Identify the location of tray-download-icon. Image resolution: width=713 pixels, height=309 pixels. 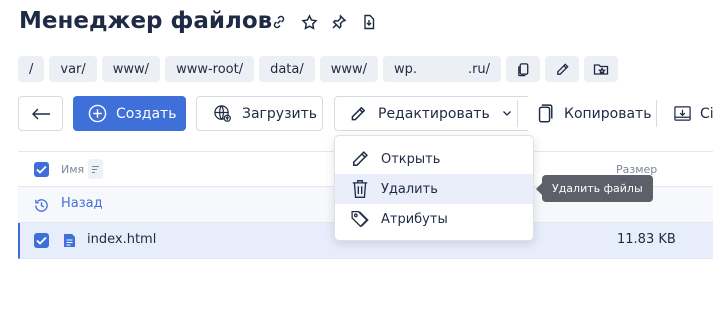
(682, 113).